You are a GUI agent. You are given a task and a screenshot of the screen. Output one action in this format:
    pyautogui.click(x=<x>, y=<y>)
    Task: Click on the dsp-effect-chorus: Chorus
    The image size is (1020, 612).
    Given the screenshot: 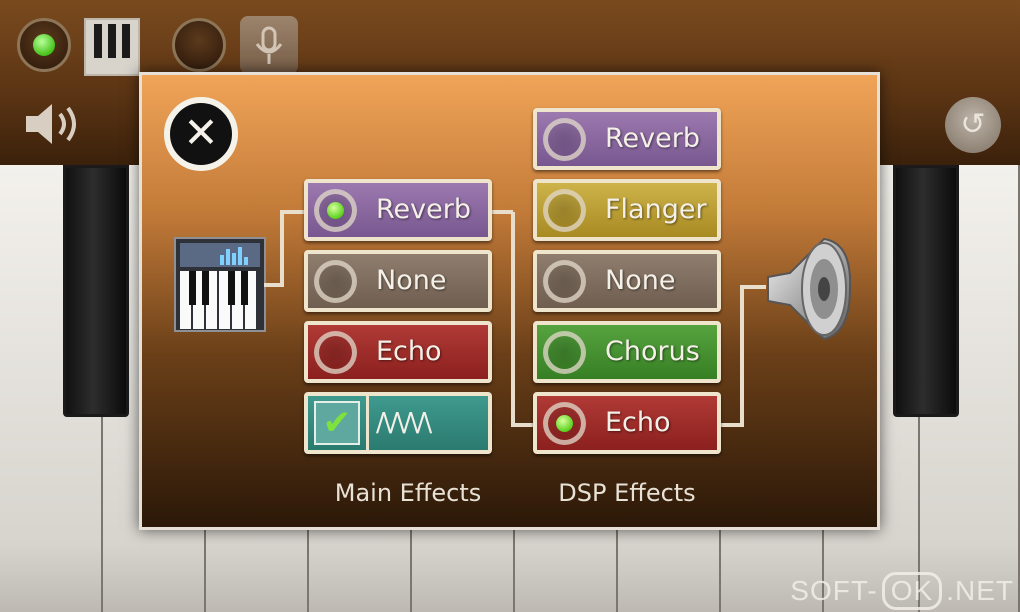 What is the action you would take?
    pyautogui.click(x=627, y=352)
    